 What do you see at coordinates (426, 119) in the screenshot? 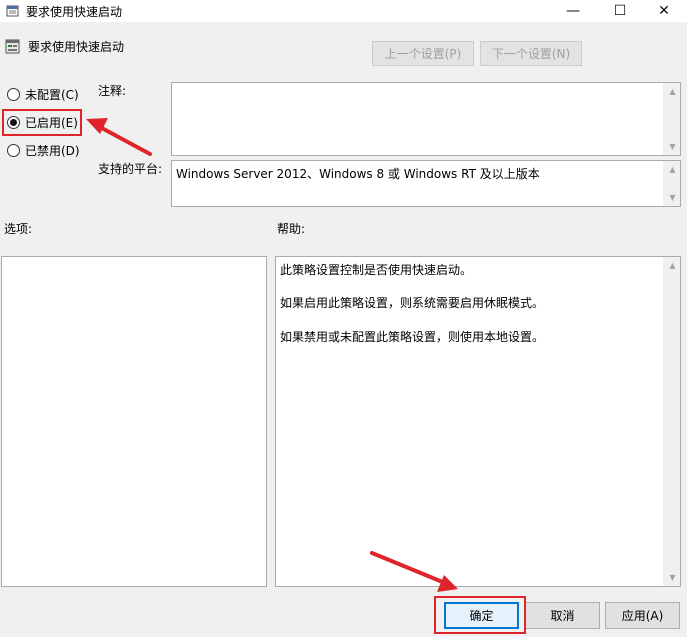
I see `comment-textarea: ▲ ▼` at bounding box center [426, 119].